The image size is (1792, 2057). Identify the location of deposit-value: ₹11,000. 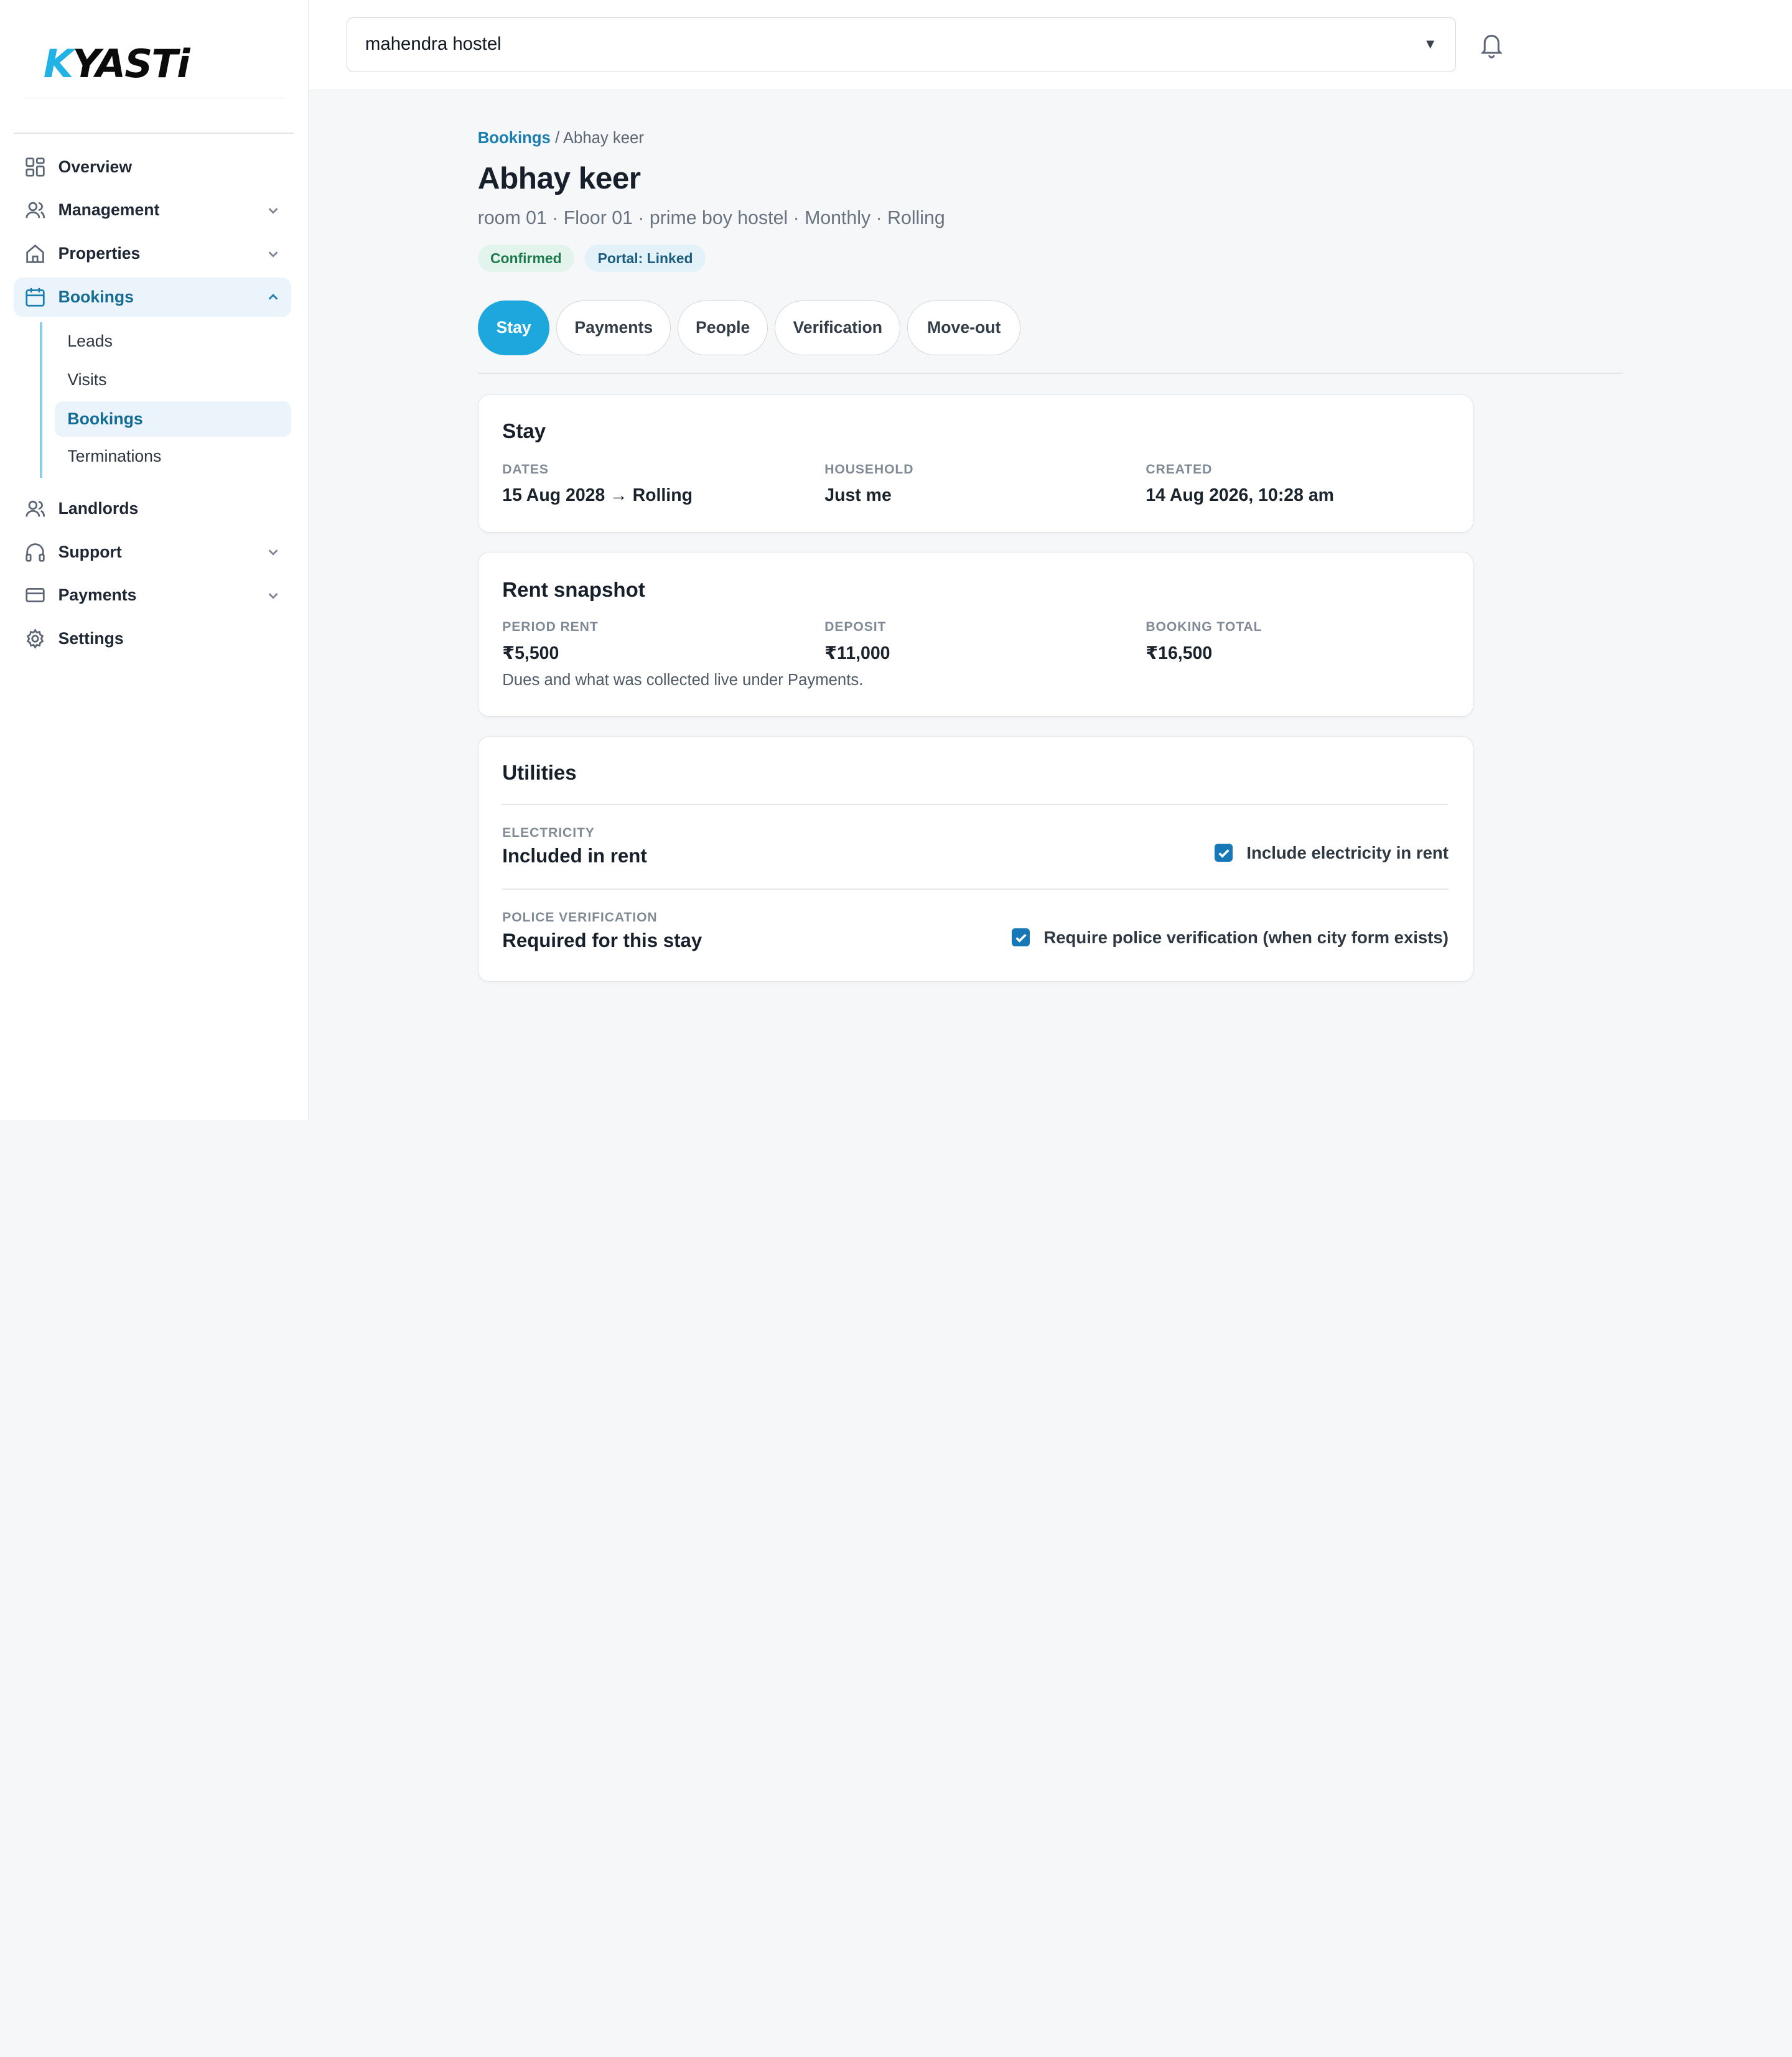
(857, 653).